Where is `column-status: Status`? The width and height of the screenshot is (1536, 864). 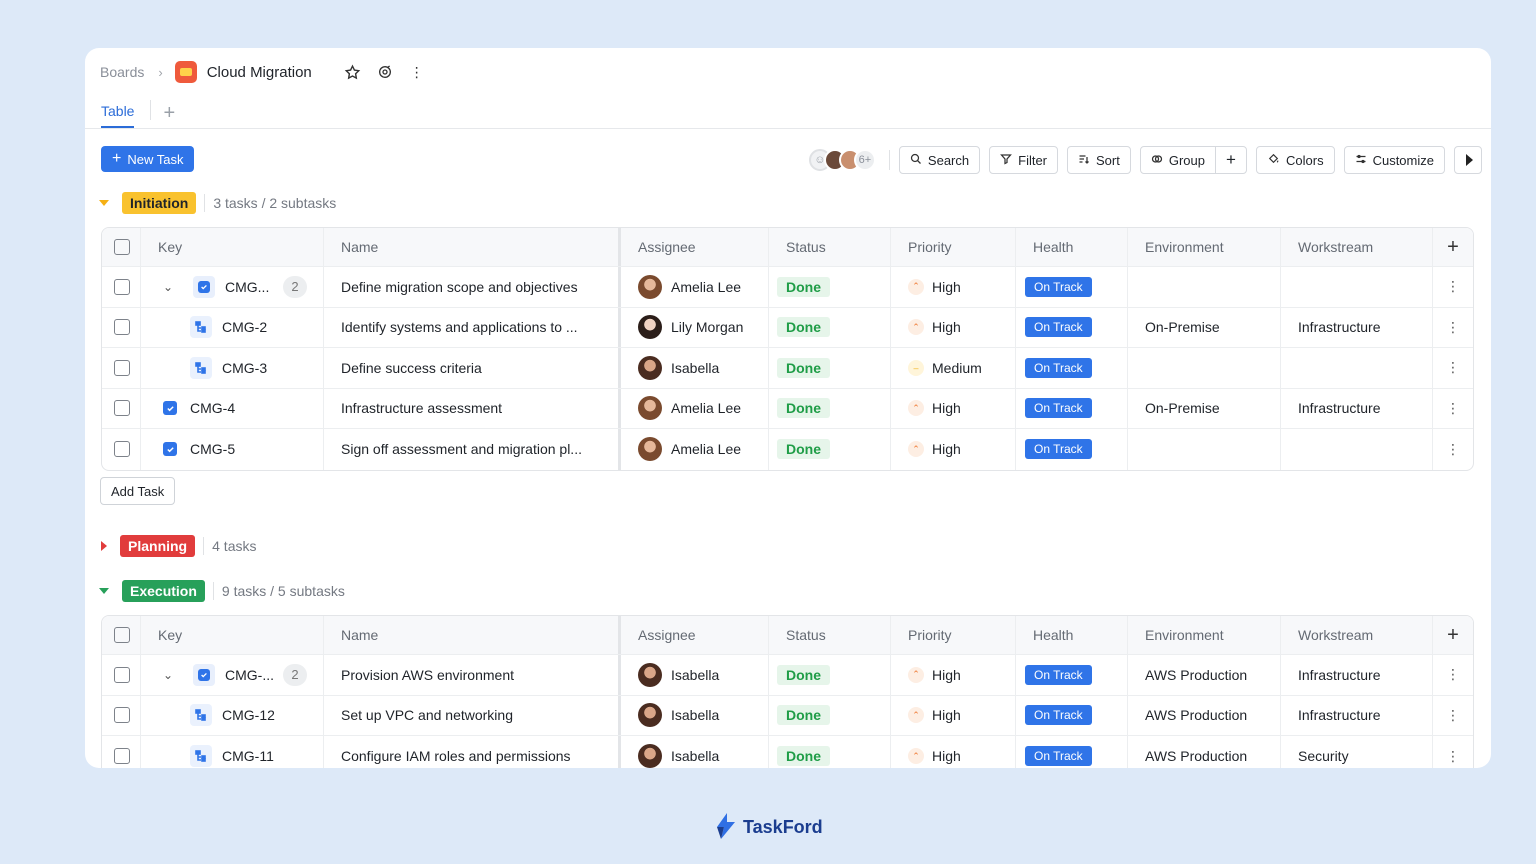 column-status: Status is located at coordinates (830, 247).